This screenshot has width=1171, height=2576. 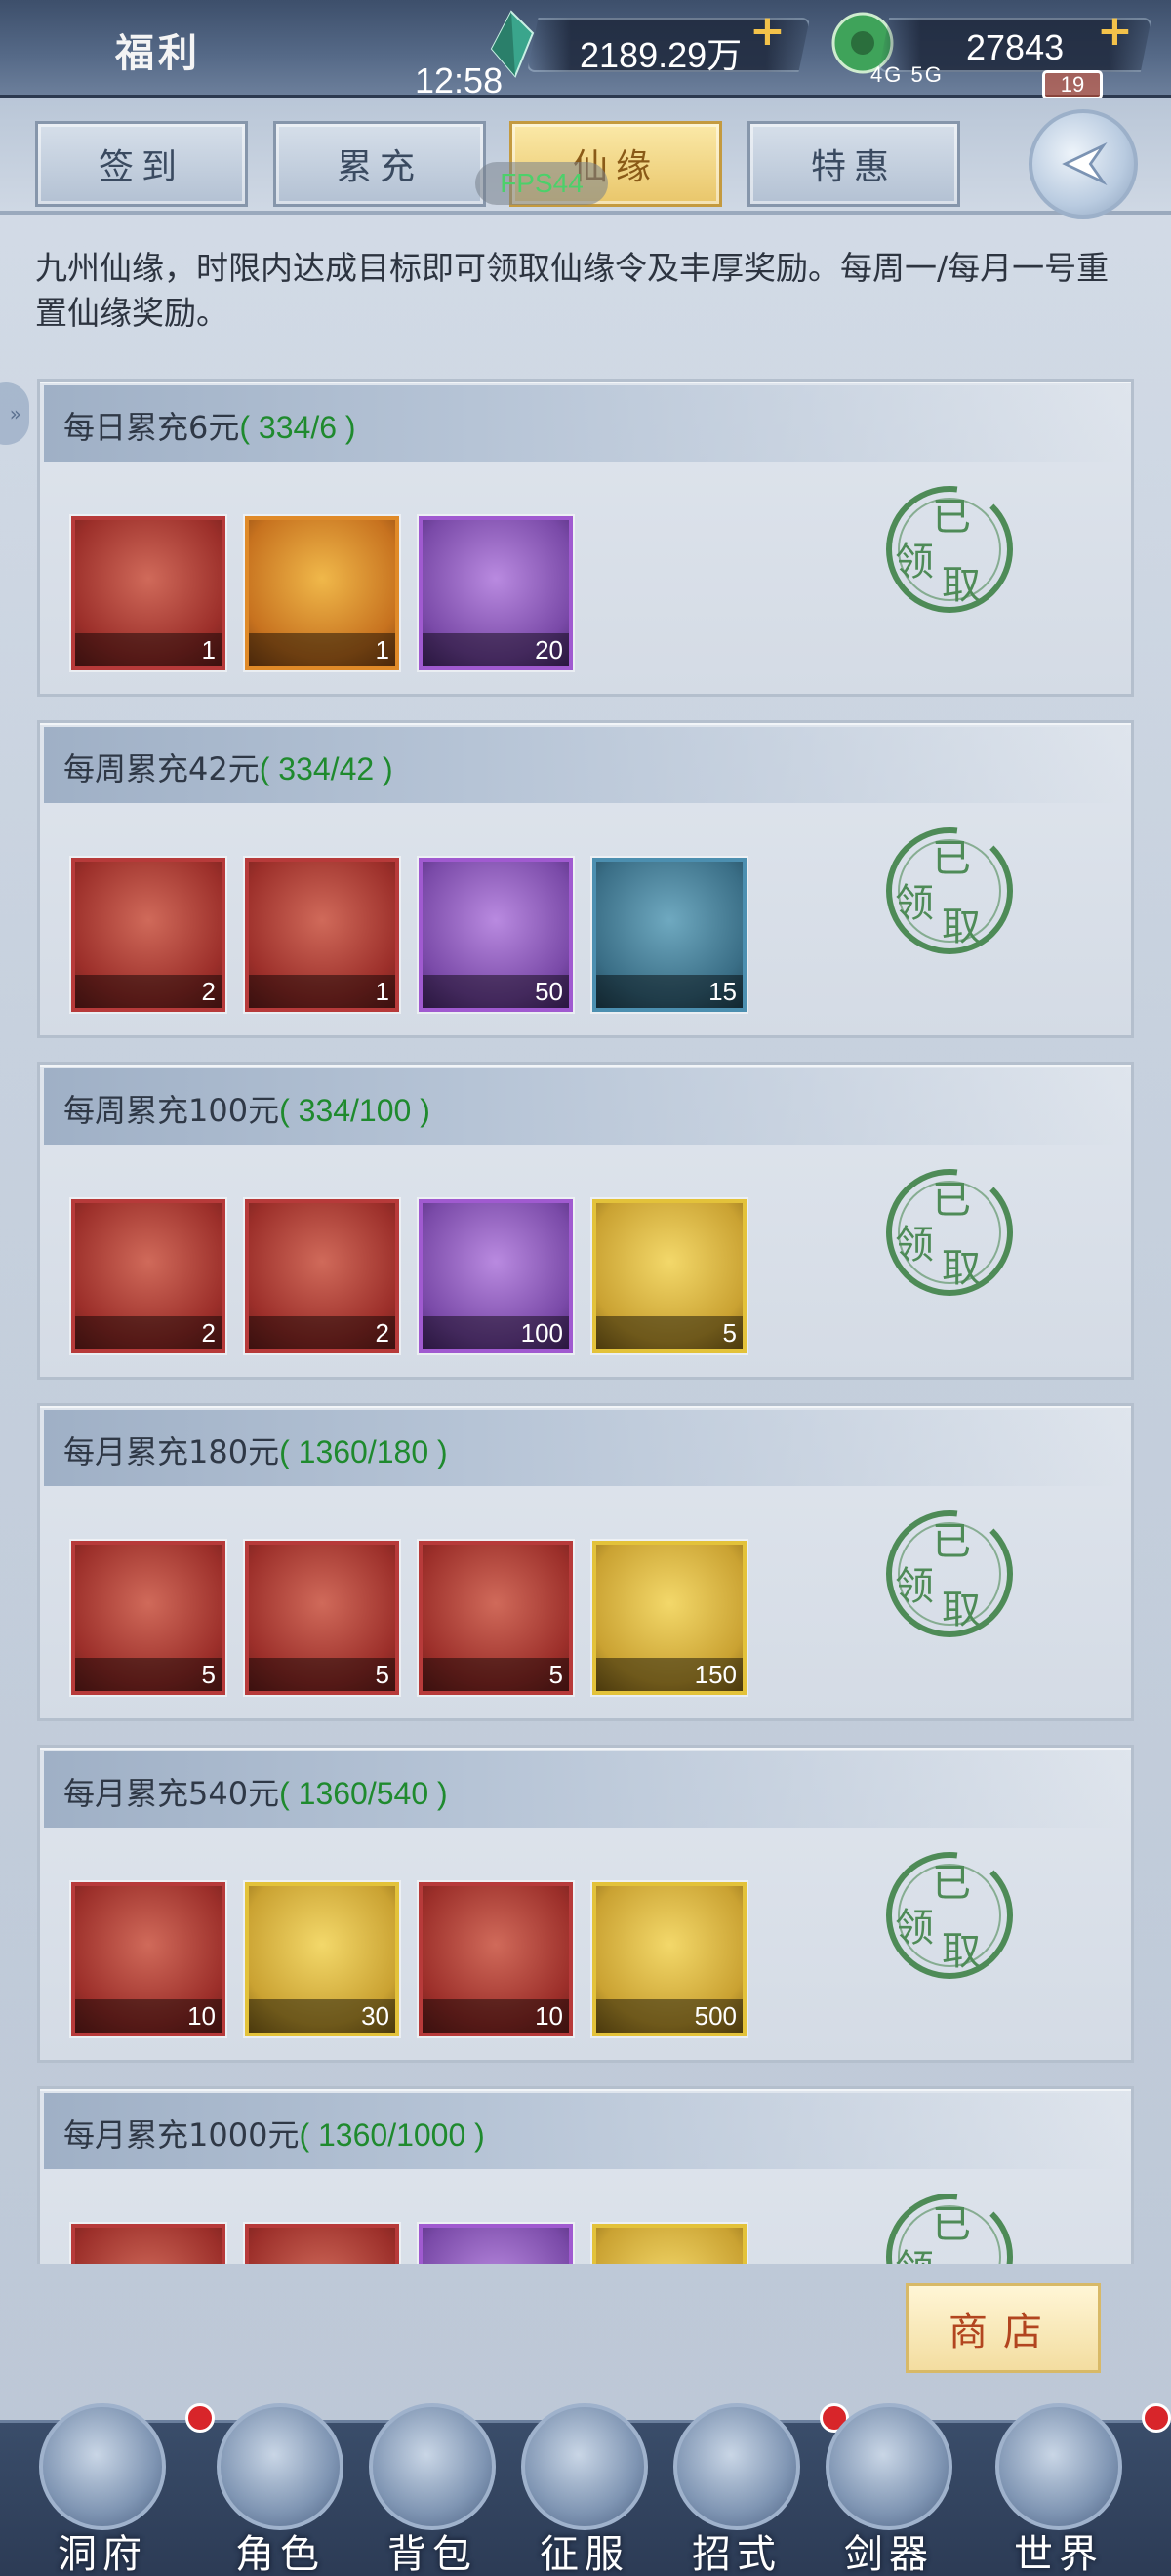 I want to click on nav-label: 洞府, so click(x=102, y=2554).